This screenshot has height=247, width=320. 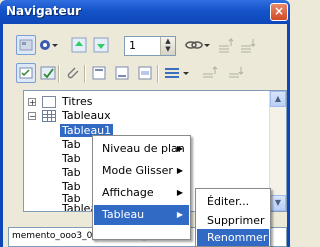 I want to click on paperclip-icon, so click(x=73, y=73).